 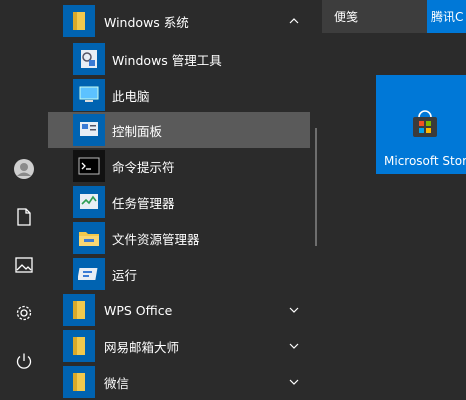 I want to click on tile-tencent: 腾讯C, so click(x=446, y=16).